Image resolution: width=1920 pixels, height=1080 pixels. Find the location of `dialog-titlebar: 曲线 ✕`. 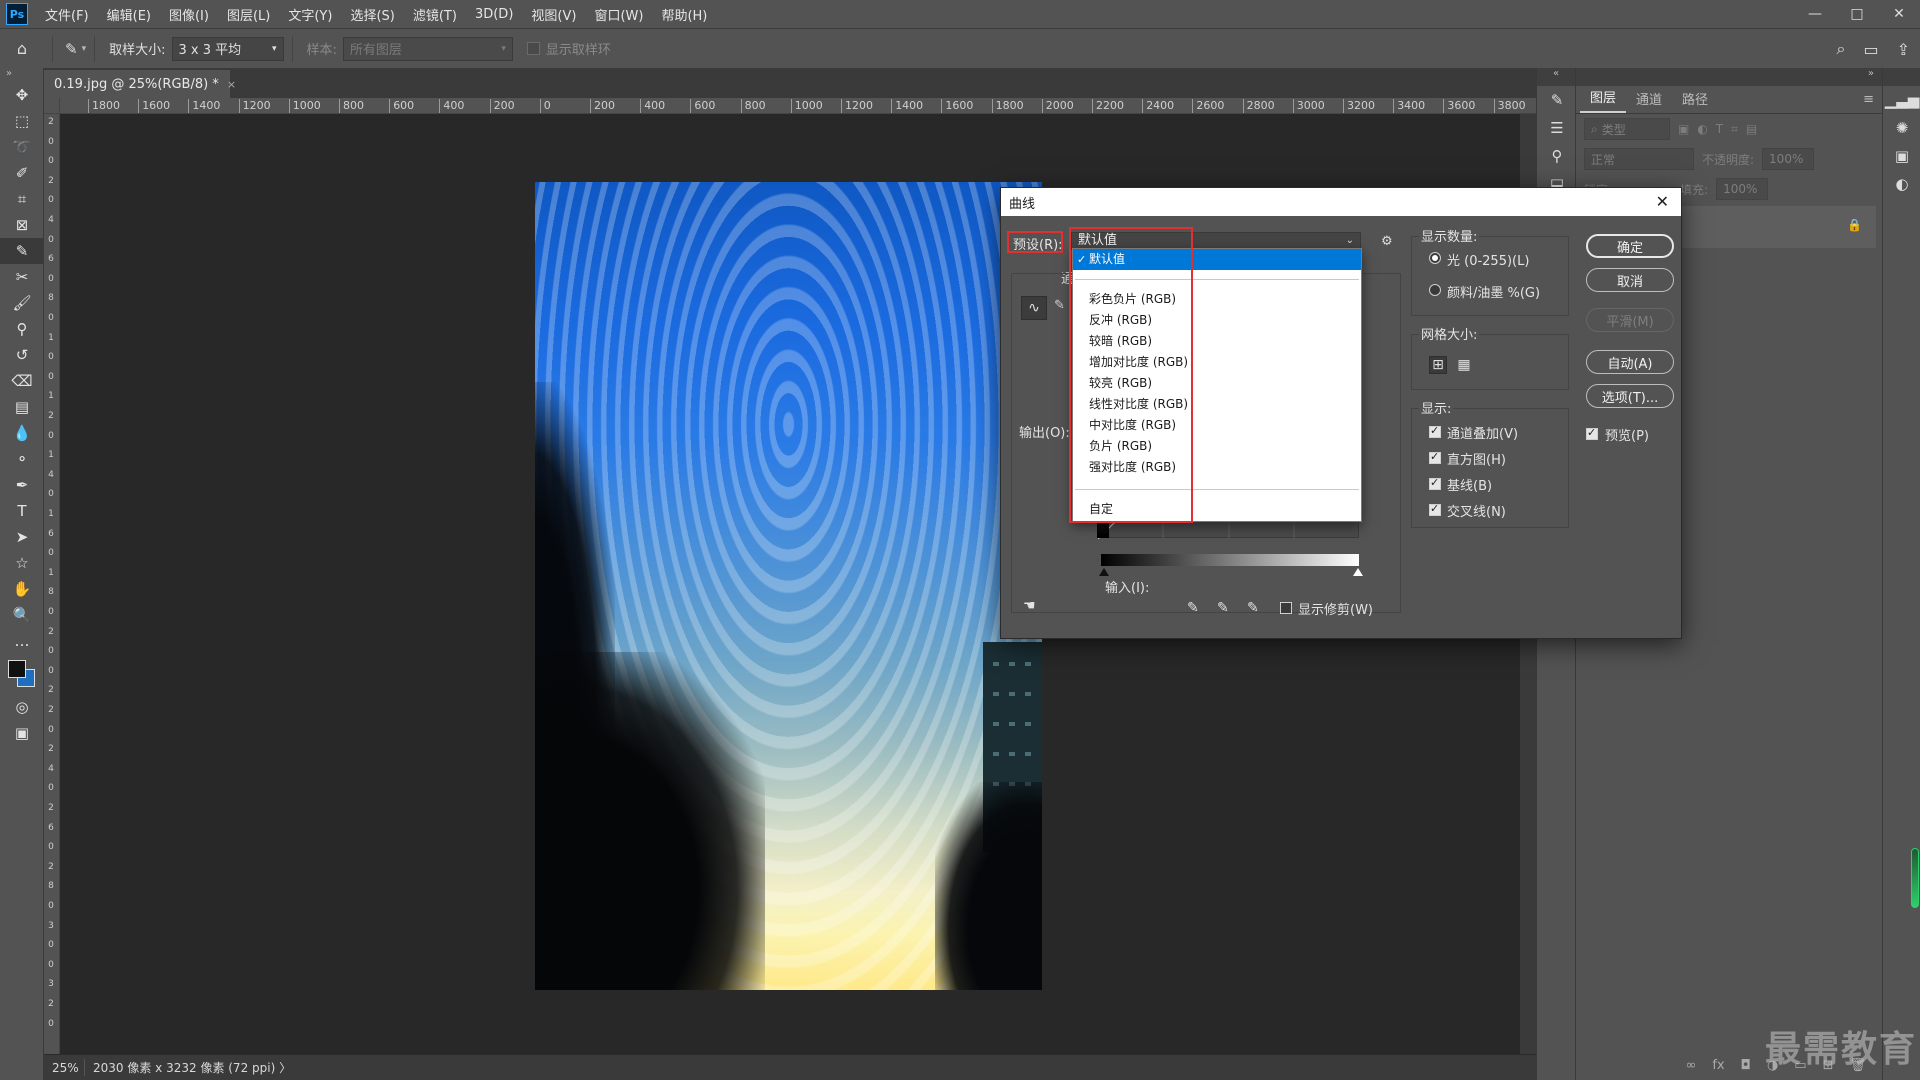

dialog-titlebar: 曲线 ✕ is located at coordinates (1341, 202).